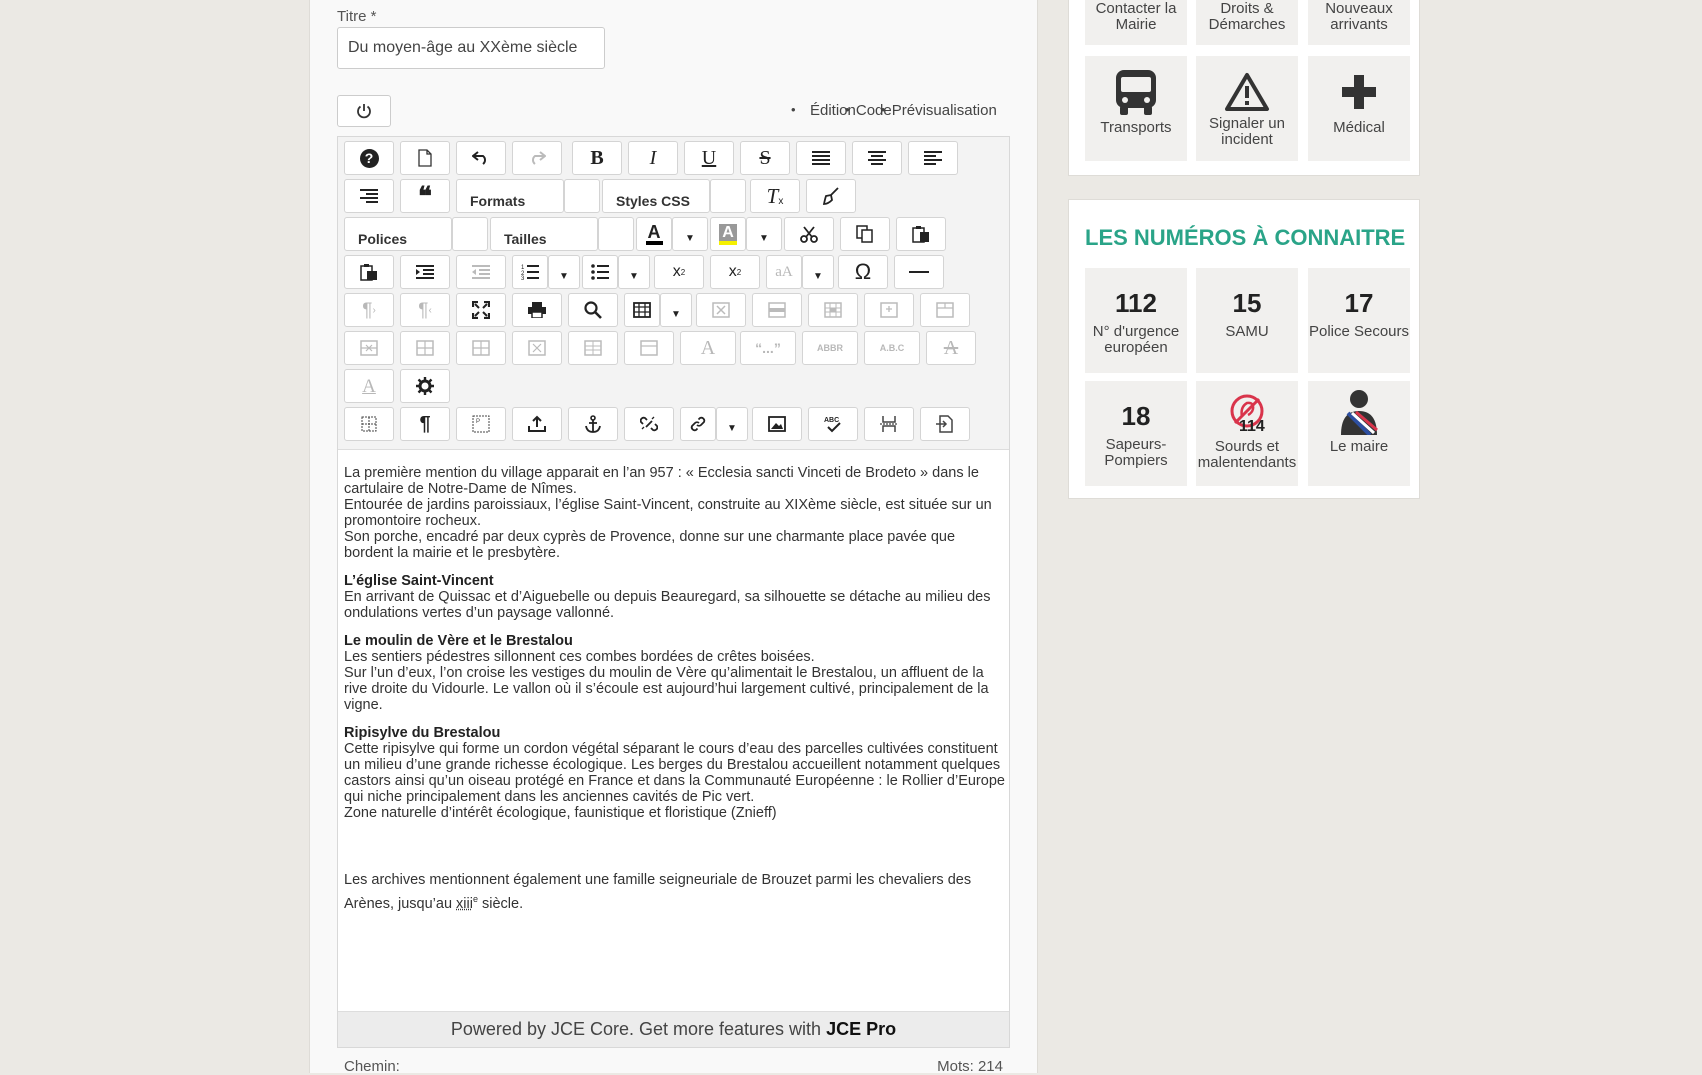 The height and width of the screenshot is (1075, 1702). What do you see at coordinates (921, 234) in the screenshot?
I see `paste-button` at bounding box center [921, 234].